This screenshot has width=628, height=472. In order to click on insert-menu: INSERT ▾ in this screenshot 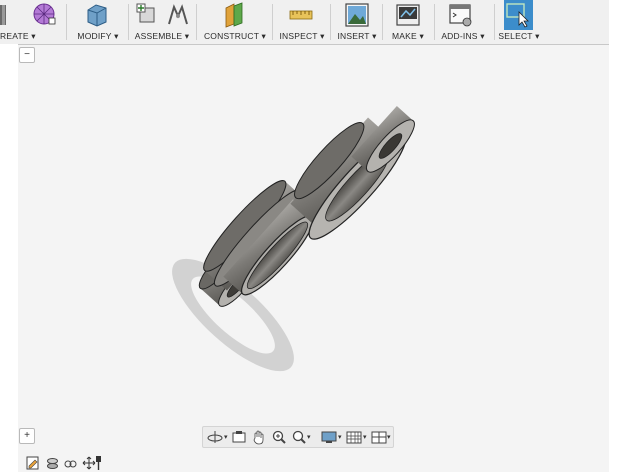, I will do `click(357, 22)`.